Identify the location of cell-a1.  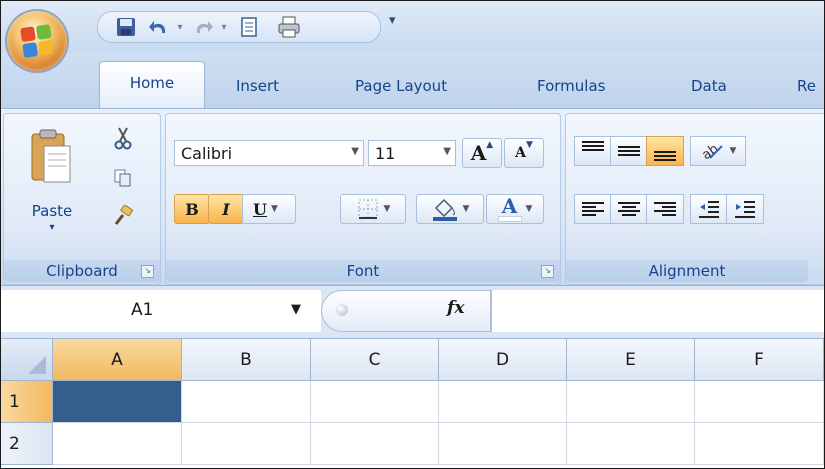
(117, 402).